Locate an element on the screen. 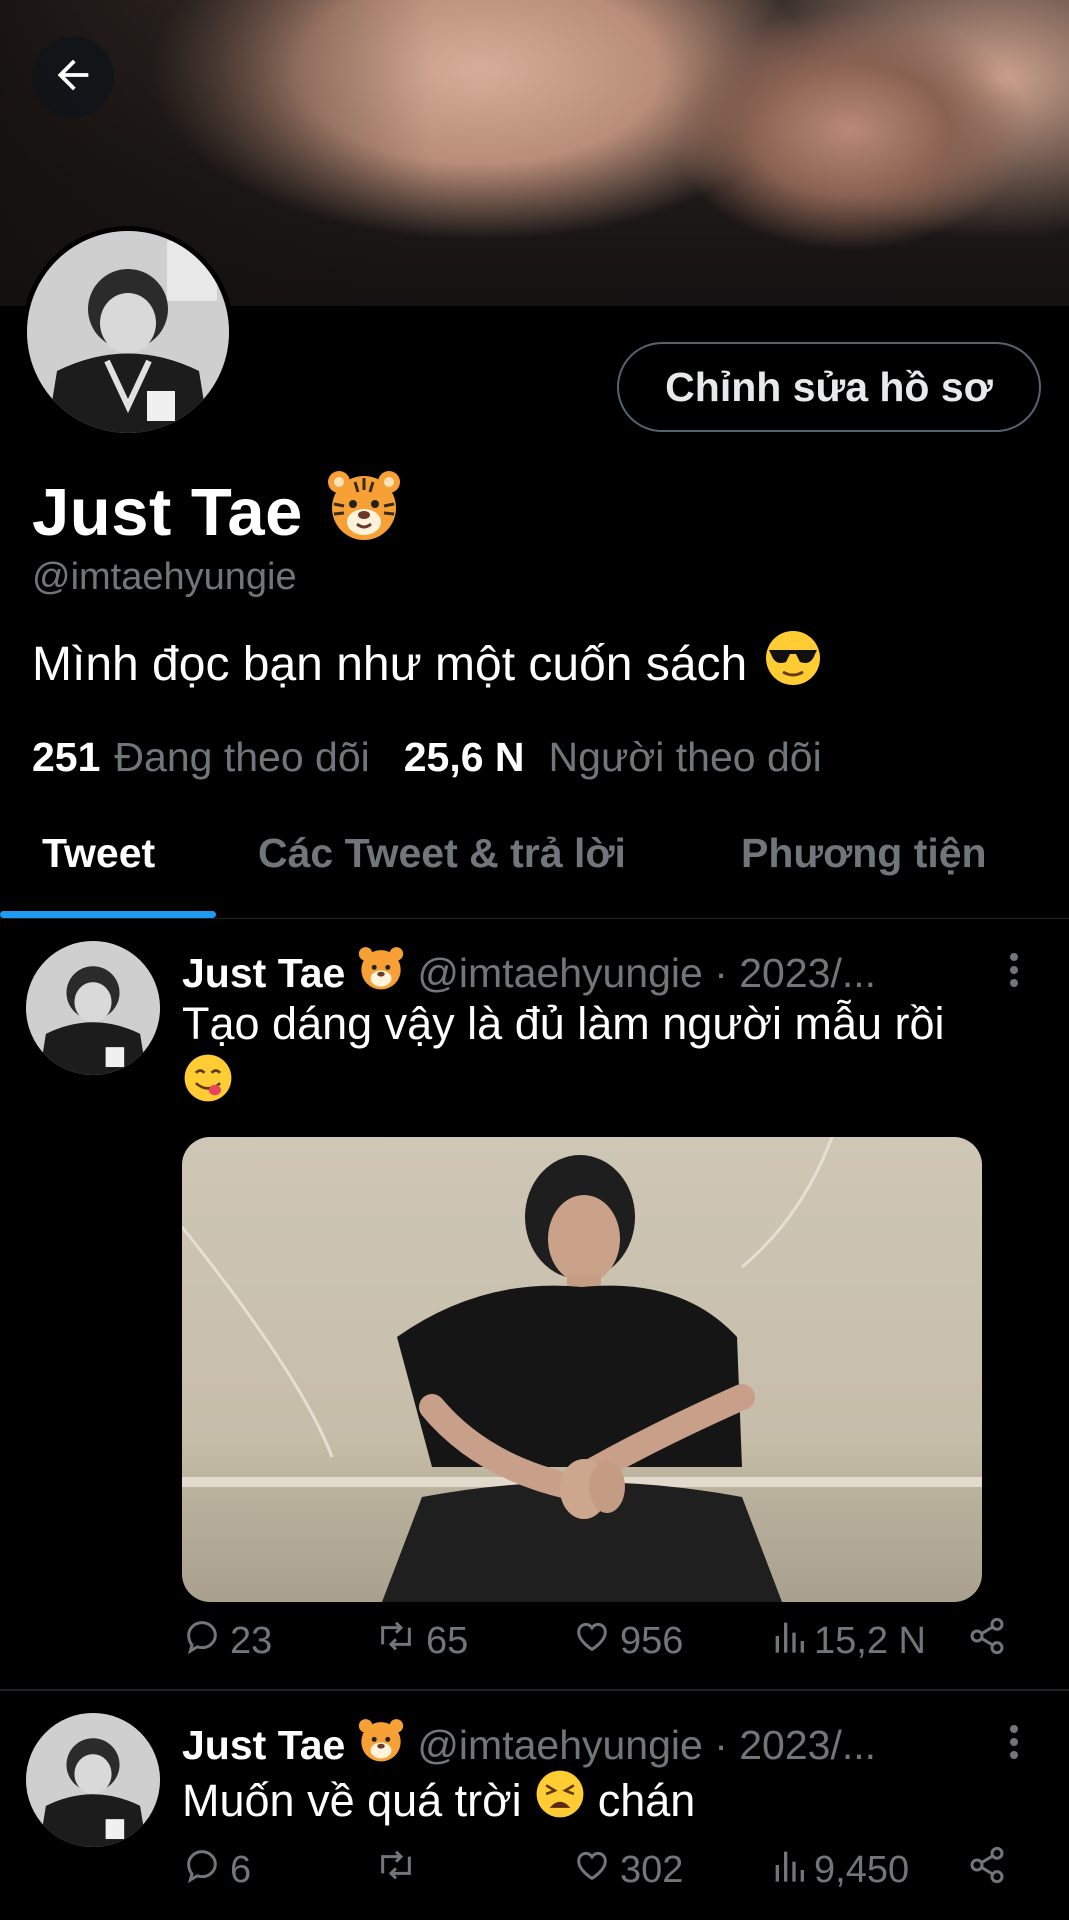 Image resolution: width=1069 pixels, height=1920 pixels. profile-name: Just Tae is located at coordinates (167, 512).